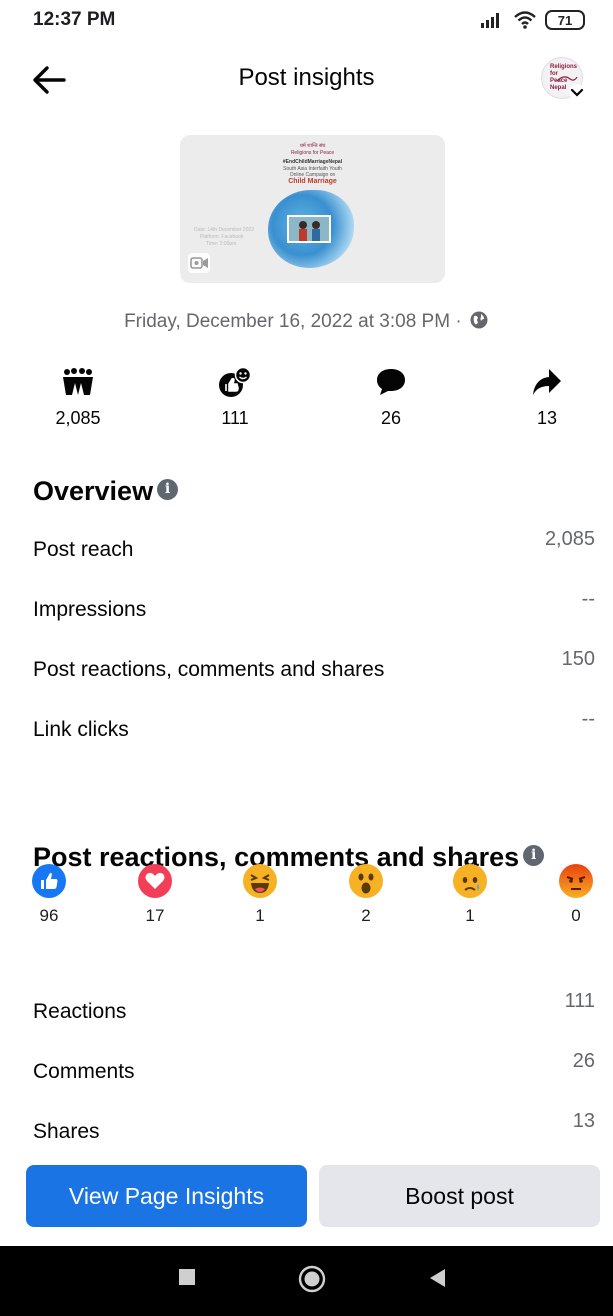 This screenshot has width=613, height=1316. Describe the element at coordinates (366, 915) in the screenshot. I see `reaction-wow-count: 2` at that location.